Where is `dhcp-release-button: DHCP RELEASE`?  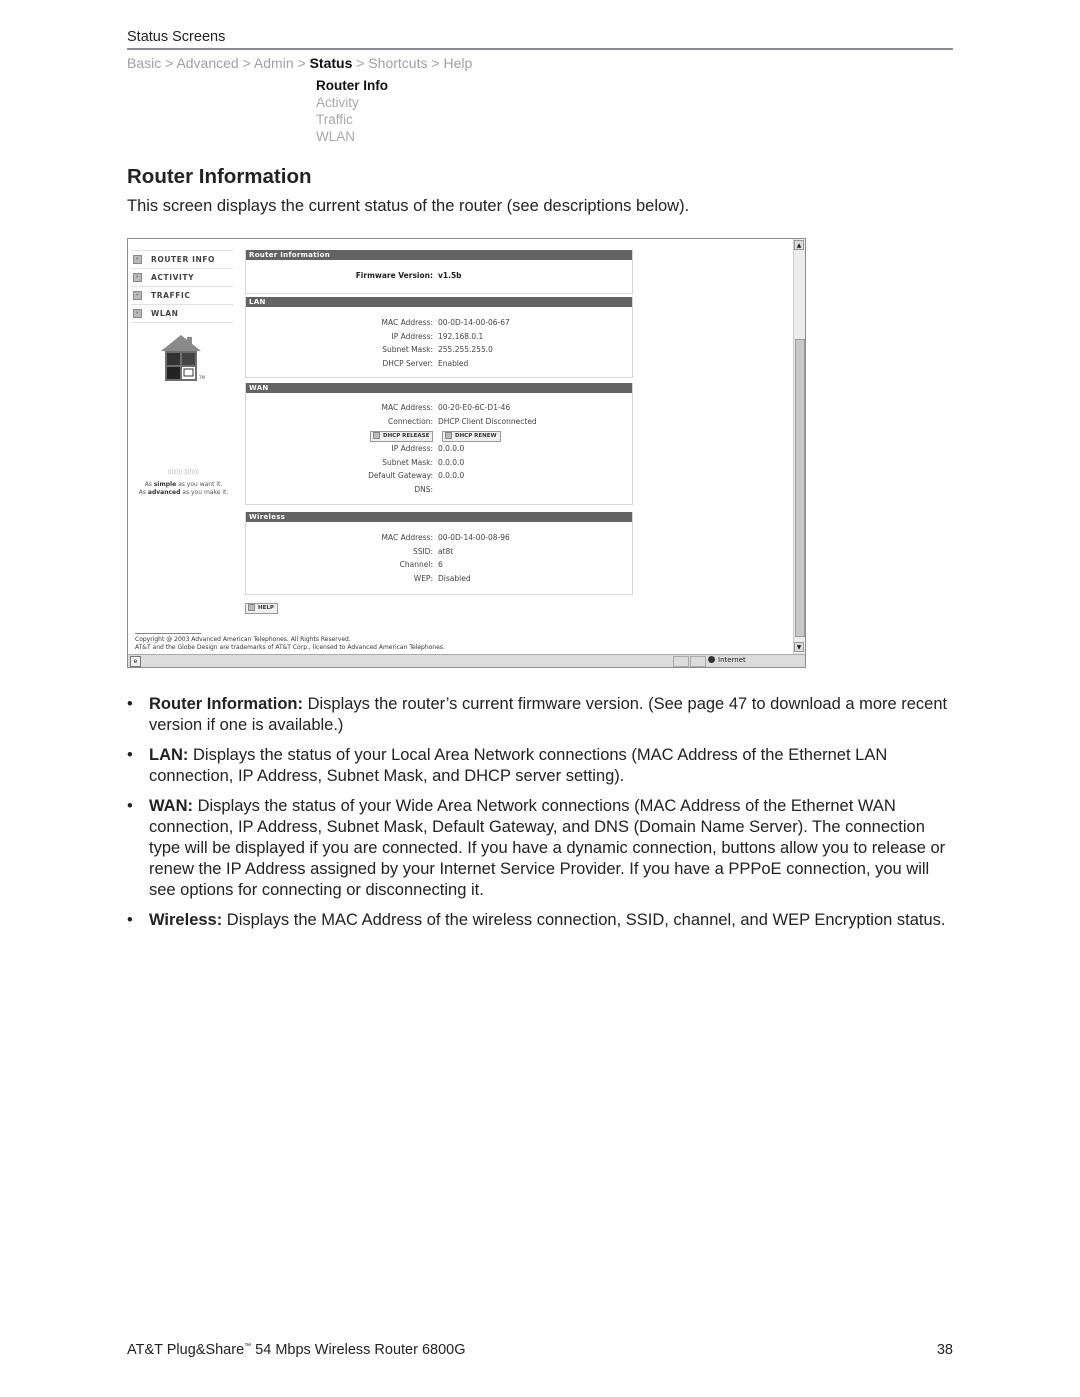
dhcp-release-button: DHCP RELEASE is located at coordinates (402, 436).